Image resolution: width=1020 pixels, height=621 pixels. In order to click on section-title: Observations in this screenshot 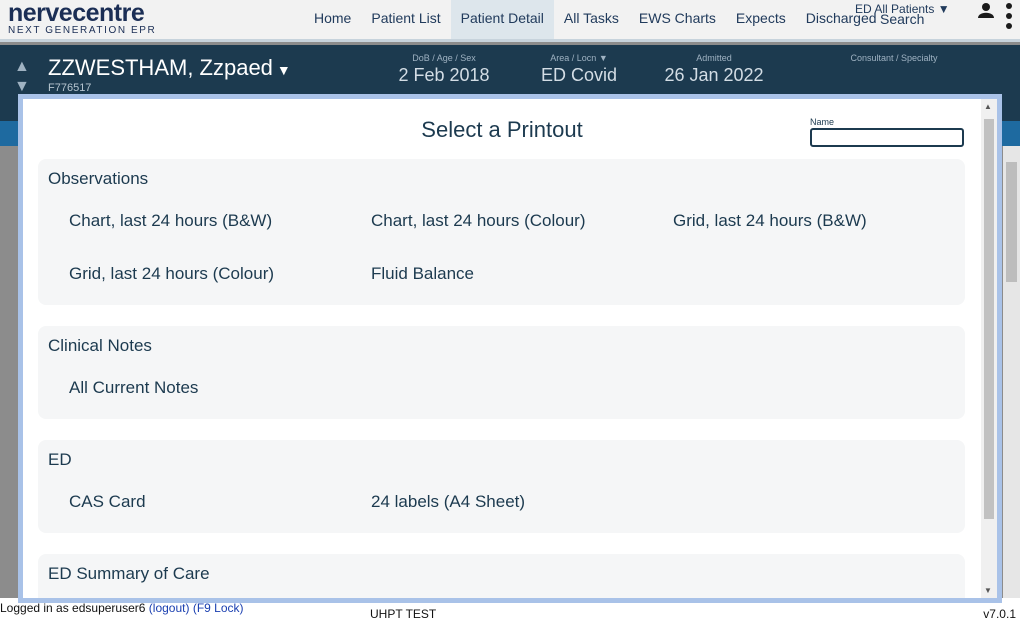, I will do `click(98, 178)`.